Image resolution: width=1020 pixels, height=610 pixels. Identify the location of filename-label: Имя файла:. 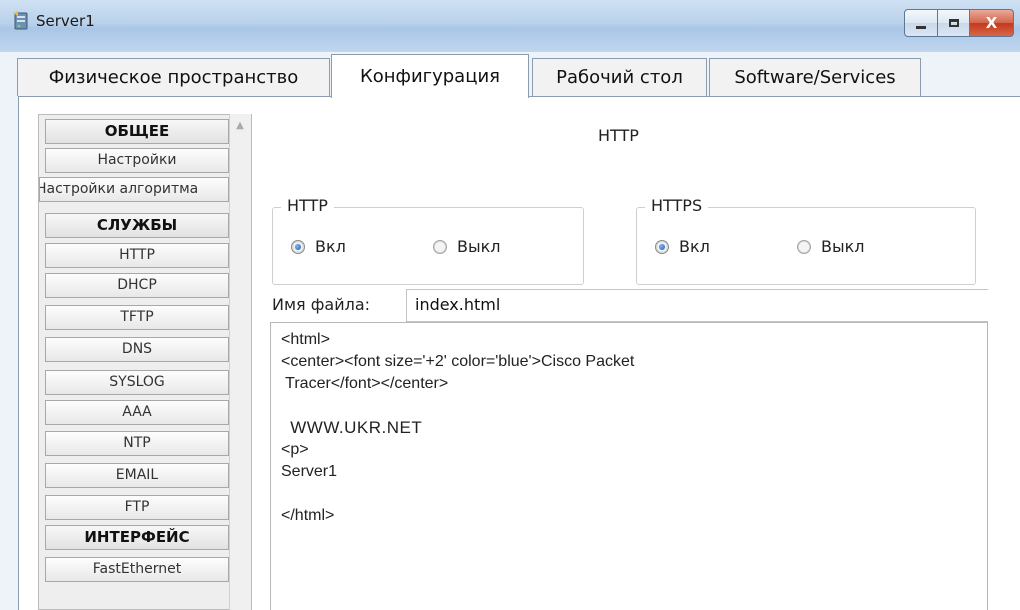
(321, 304).